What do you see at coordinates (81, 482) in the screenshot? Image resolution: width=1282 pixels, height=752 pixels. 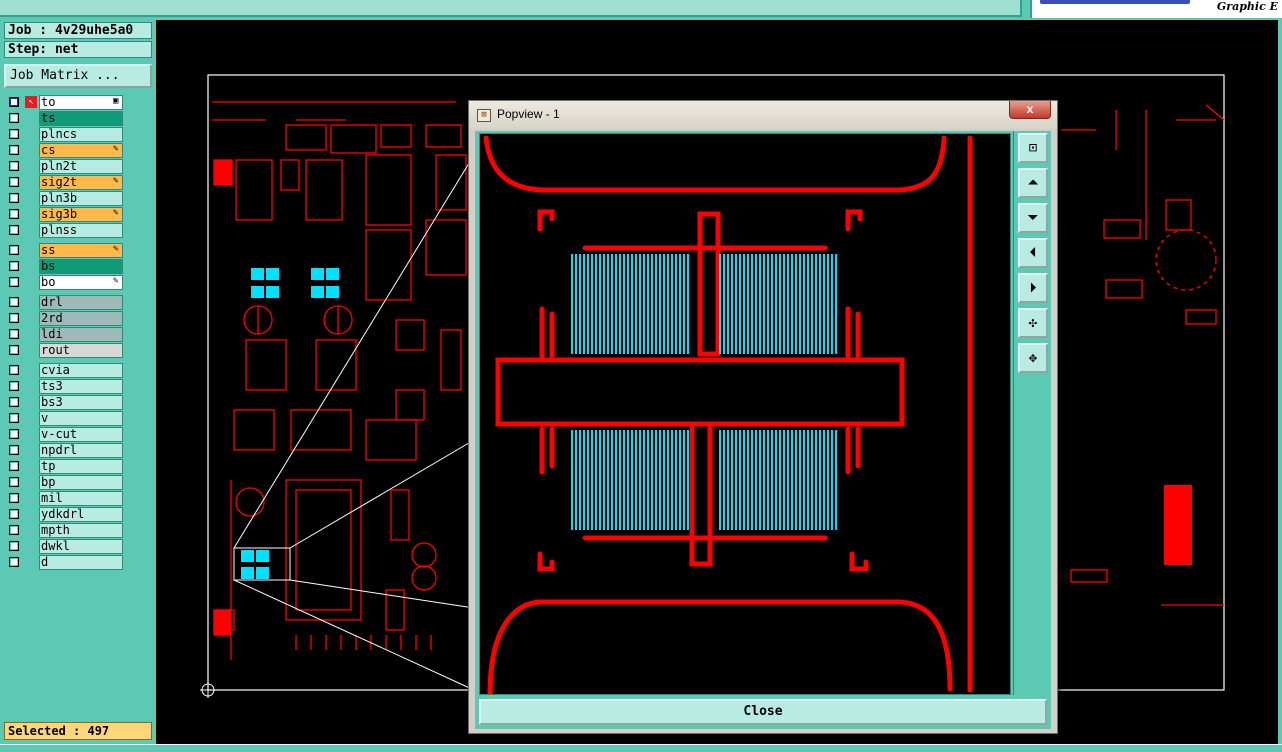 I see `layer-name: bp` at bounding box center [81, 482].